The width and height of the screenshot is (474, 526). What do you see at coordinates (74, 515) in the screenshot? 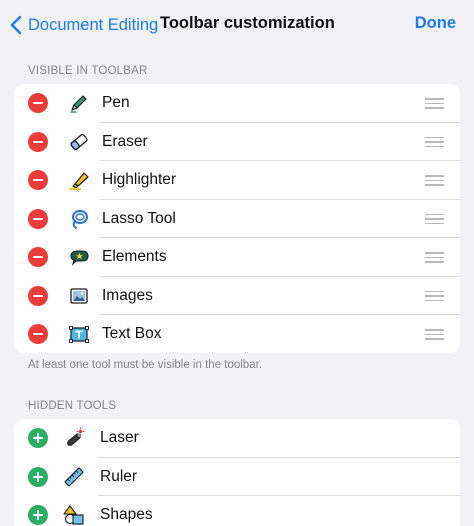
I see `shapes-icon` at bounding box center [74, 515].